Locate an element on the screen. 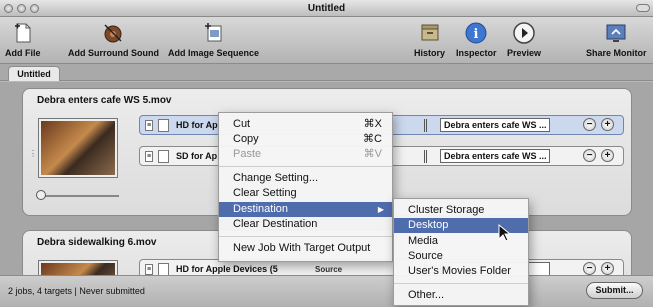 The image size is (653, 307). add-file-button: Add File is located at coordinates (23, 39).